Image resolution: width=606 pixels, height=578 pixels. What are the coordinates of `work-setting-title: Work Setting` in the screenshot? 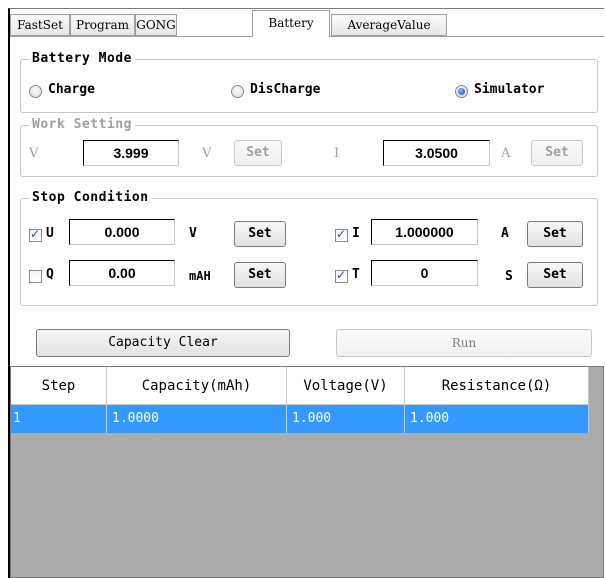 It's located at (82, 124).